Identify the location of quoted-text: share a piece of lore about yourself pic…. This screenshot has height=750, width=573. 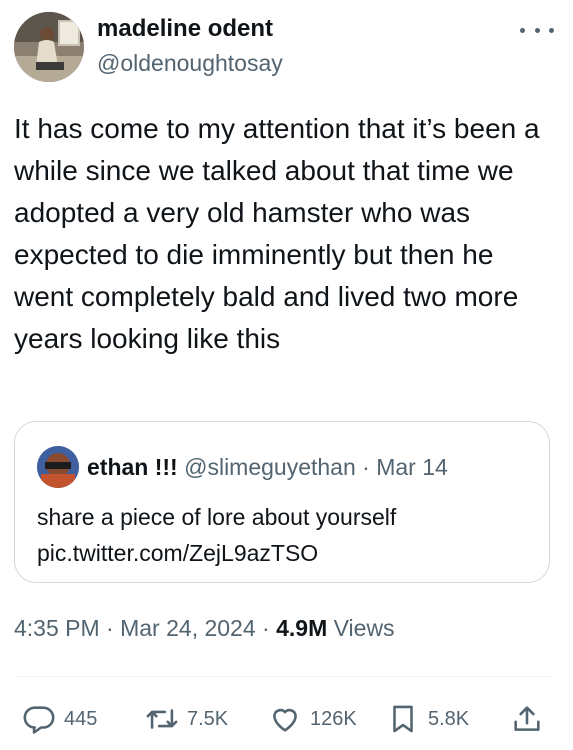
(217, 535).